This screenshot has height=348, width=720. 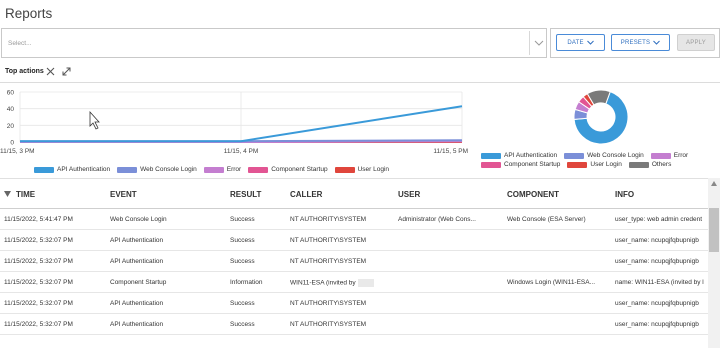 I want to click on expand-icon, so click(x=66, y=71).